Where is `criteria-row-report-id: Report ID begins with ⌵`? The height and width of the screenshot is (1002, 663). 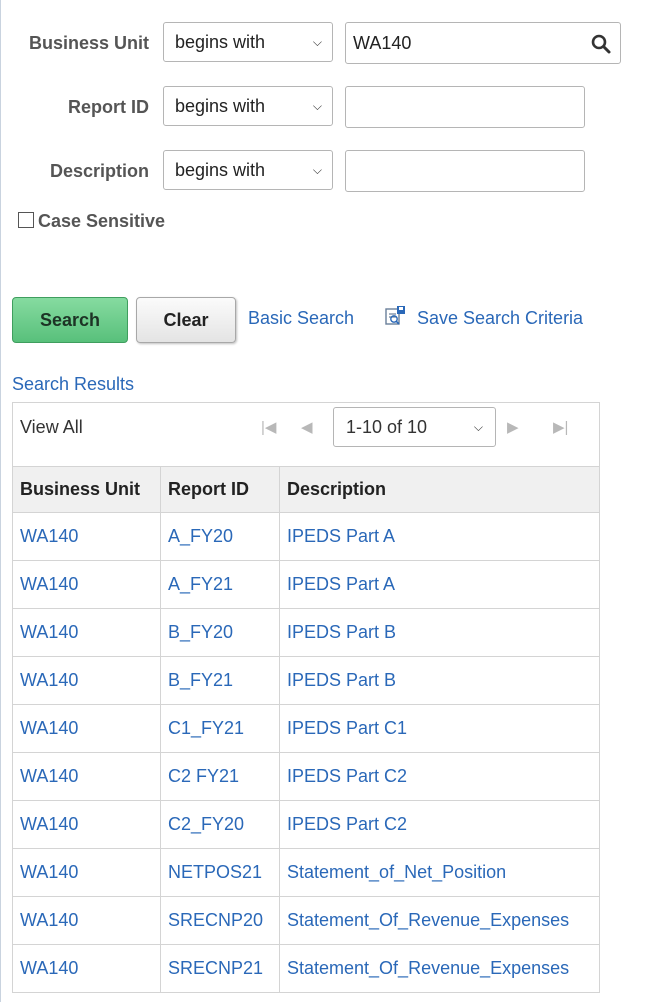 criteria-row-report-id: Report ID begins with ⌵ is located at coordinates (331, 107).